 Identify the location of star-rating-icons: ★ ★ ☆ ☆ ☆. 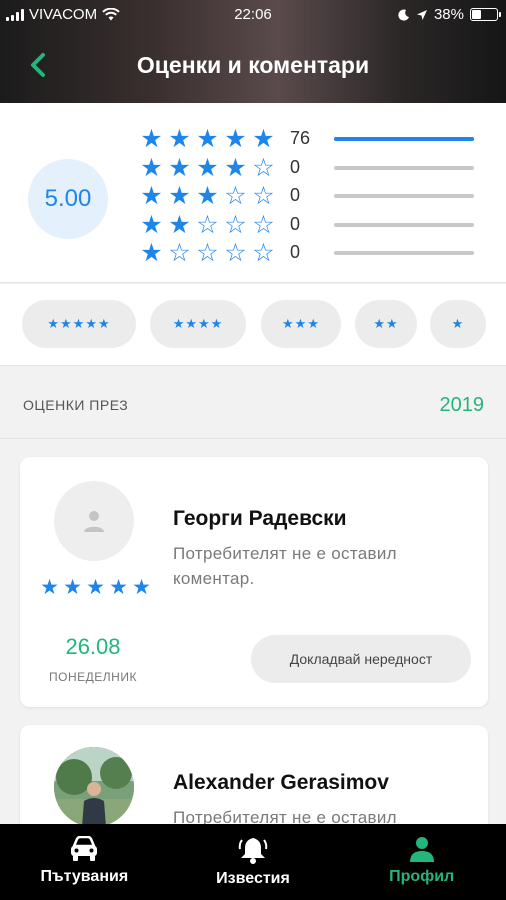
(207, 225).